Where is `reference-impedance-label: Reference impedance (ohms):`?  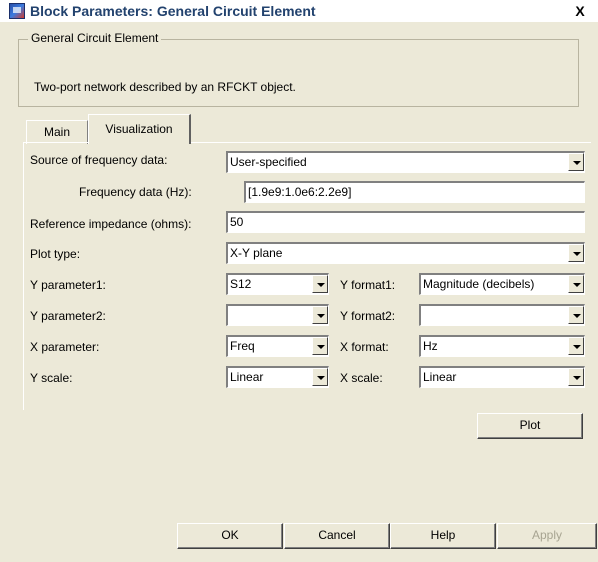
reference-impedance-label: Reference impedance (ohms): is located at coordinates (111, 224).